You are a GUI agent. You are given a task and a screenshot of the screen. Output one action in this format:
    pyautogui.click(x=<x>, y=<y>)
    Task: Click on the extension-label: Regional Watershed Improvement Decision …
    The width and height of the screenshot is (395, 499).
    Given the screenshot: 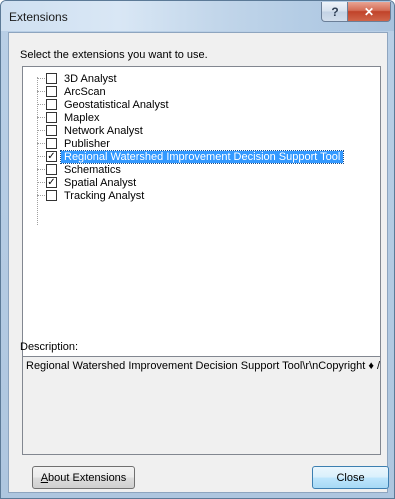 What is the action you would take?
    pyautogui.click(x=202, y=156)
    